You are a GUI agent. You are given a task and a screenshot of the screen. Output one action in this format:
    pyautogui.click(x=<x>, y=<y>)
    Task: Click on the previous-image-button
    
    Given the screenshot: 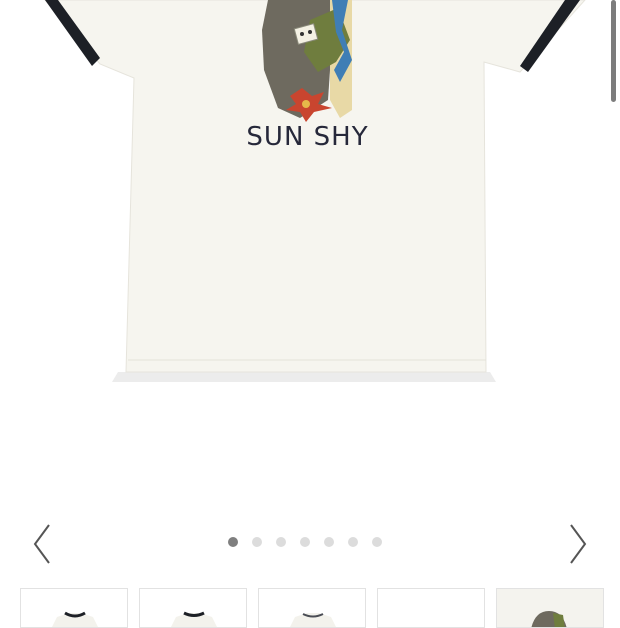 What is the action you would take?
    pyautogui.click(x=42, y=544)
    